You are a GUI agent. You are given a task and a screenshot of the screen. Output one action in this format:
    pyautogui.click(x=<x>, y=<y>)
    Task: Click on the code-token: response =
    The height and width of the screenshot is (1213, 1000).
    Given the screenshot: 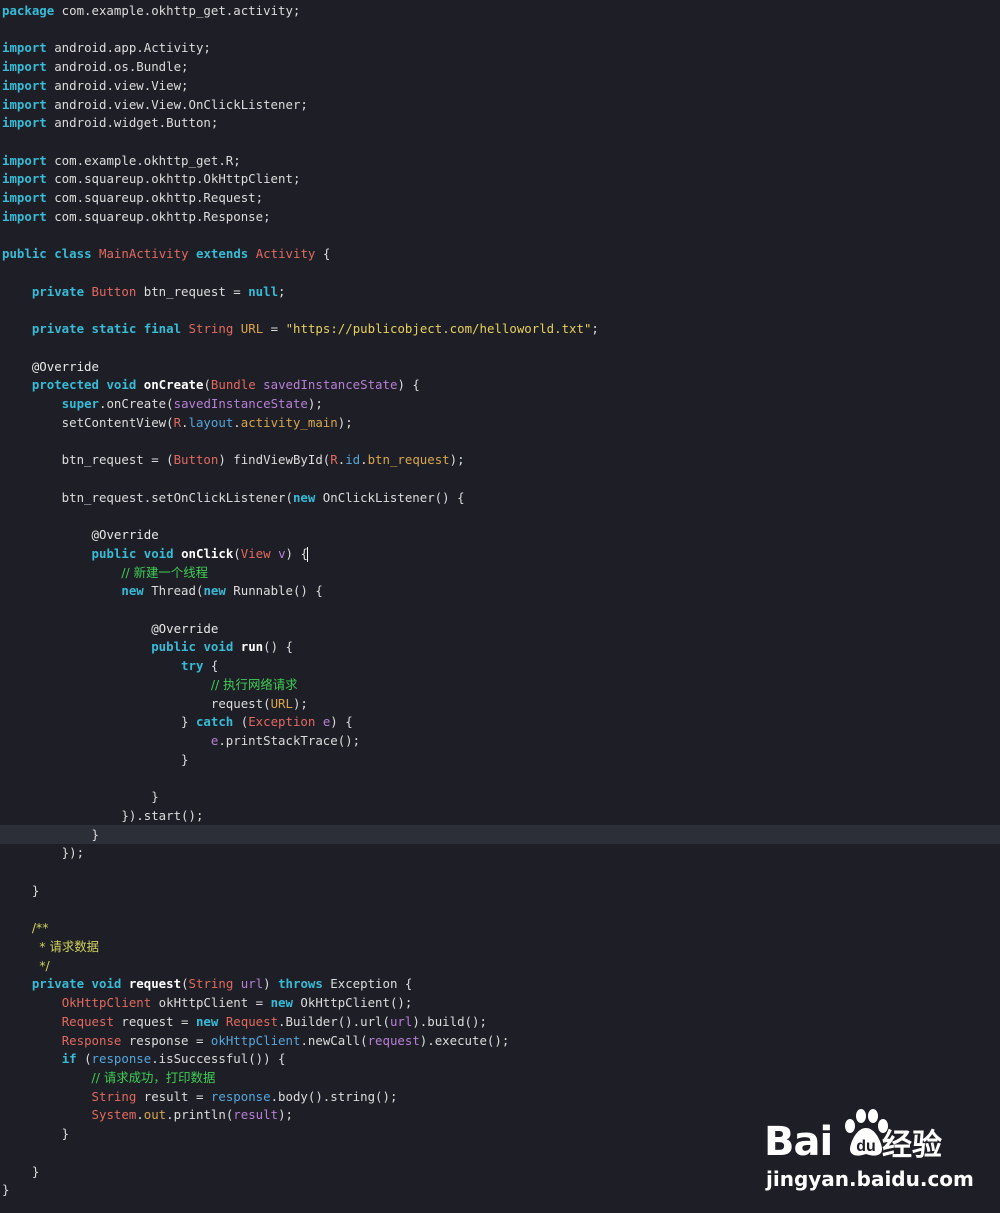 What is the action you would take?
    pyautogui.click(x=166, y=1040)
    